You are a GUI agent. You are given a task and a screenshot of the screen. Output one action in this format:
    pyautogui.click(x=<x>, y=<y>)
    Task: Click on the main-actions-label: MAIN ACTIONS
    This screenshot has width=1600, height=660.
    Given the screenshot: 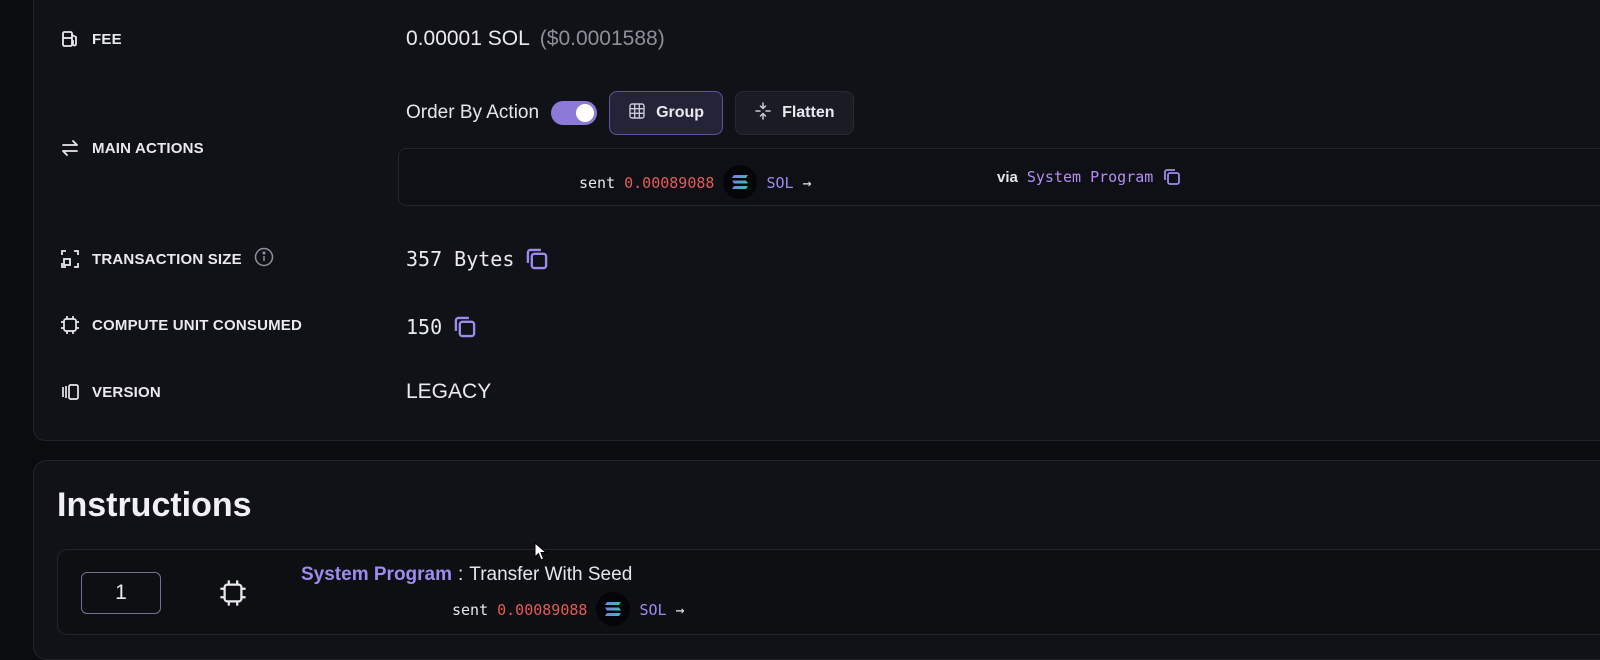 What is the action you would take?
    pyautogui.click(x=148, y=148)
    